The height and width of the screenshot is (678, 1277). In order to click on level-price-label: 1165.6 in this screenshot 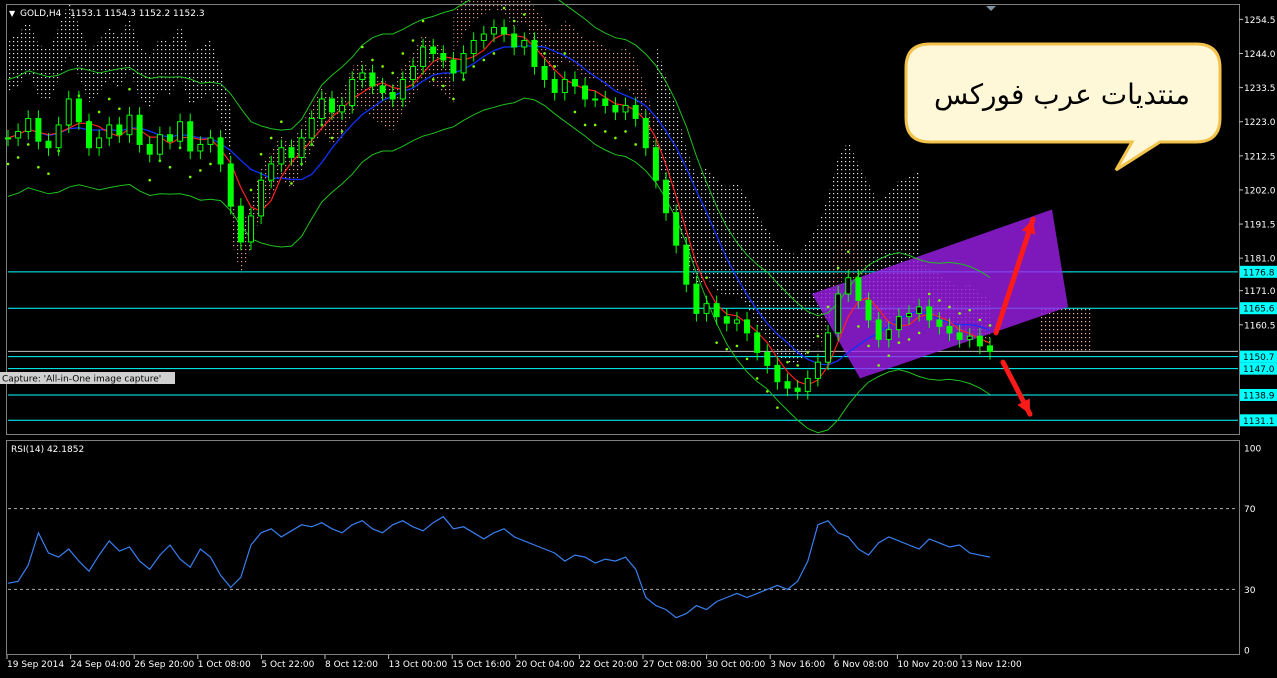, I will do `click(1259, 310)`.